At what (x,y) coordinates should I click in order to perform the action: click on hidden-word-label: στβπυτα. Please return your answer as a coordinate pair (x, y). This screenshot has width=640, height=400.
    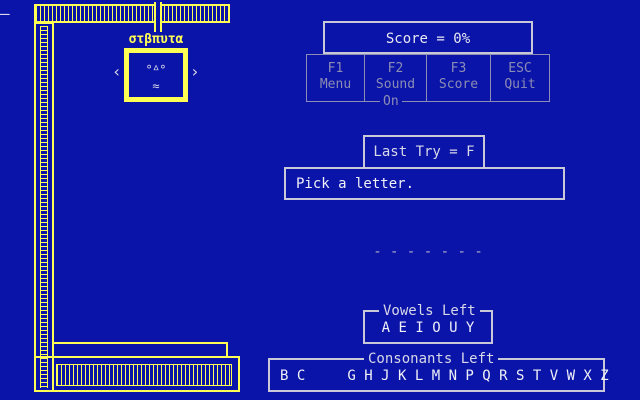
    Looking at the image, I should click on (156, 39).